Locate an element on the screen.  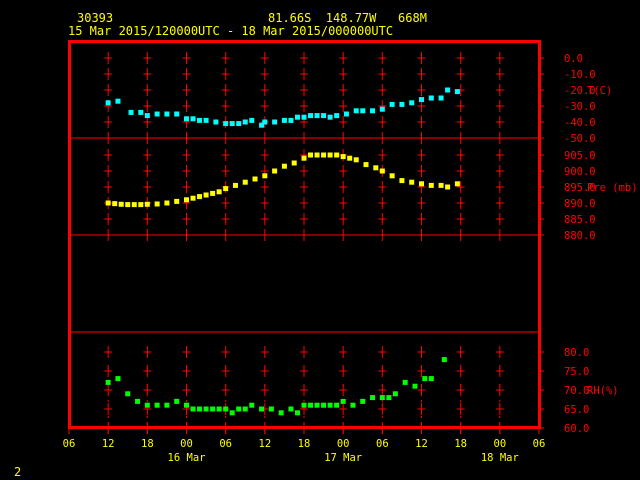
y-tick-label: 885.0 is located at coordinates (580, 220).